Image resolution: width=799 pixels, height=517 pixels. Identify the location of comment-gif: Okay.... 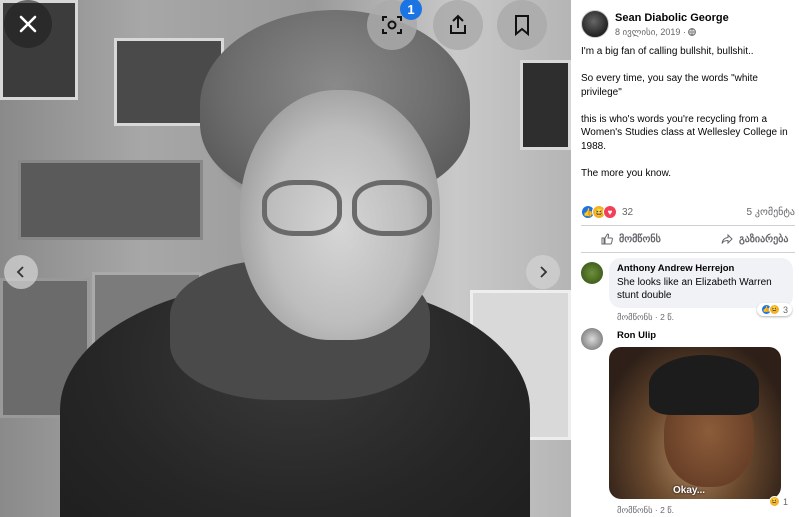
(695, 423).